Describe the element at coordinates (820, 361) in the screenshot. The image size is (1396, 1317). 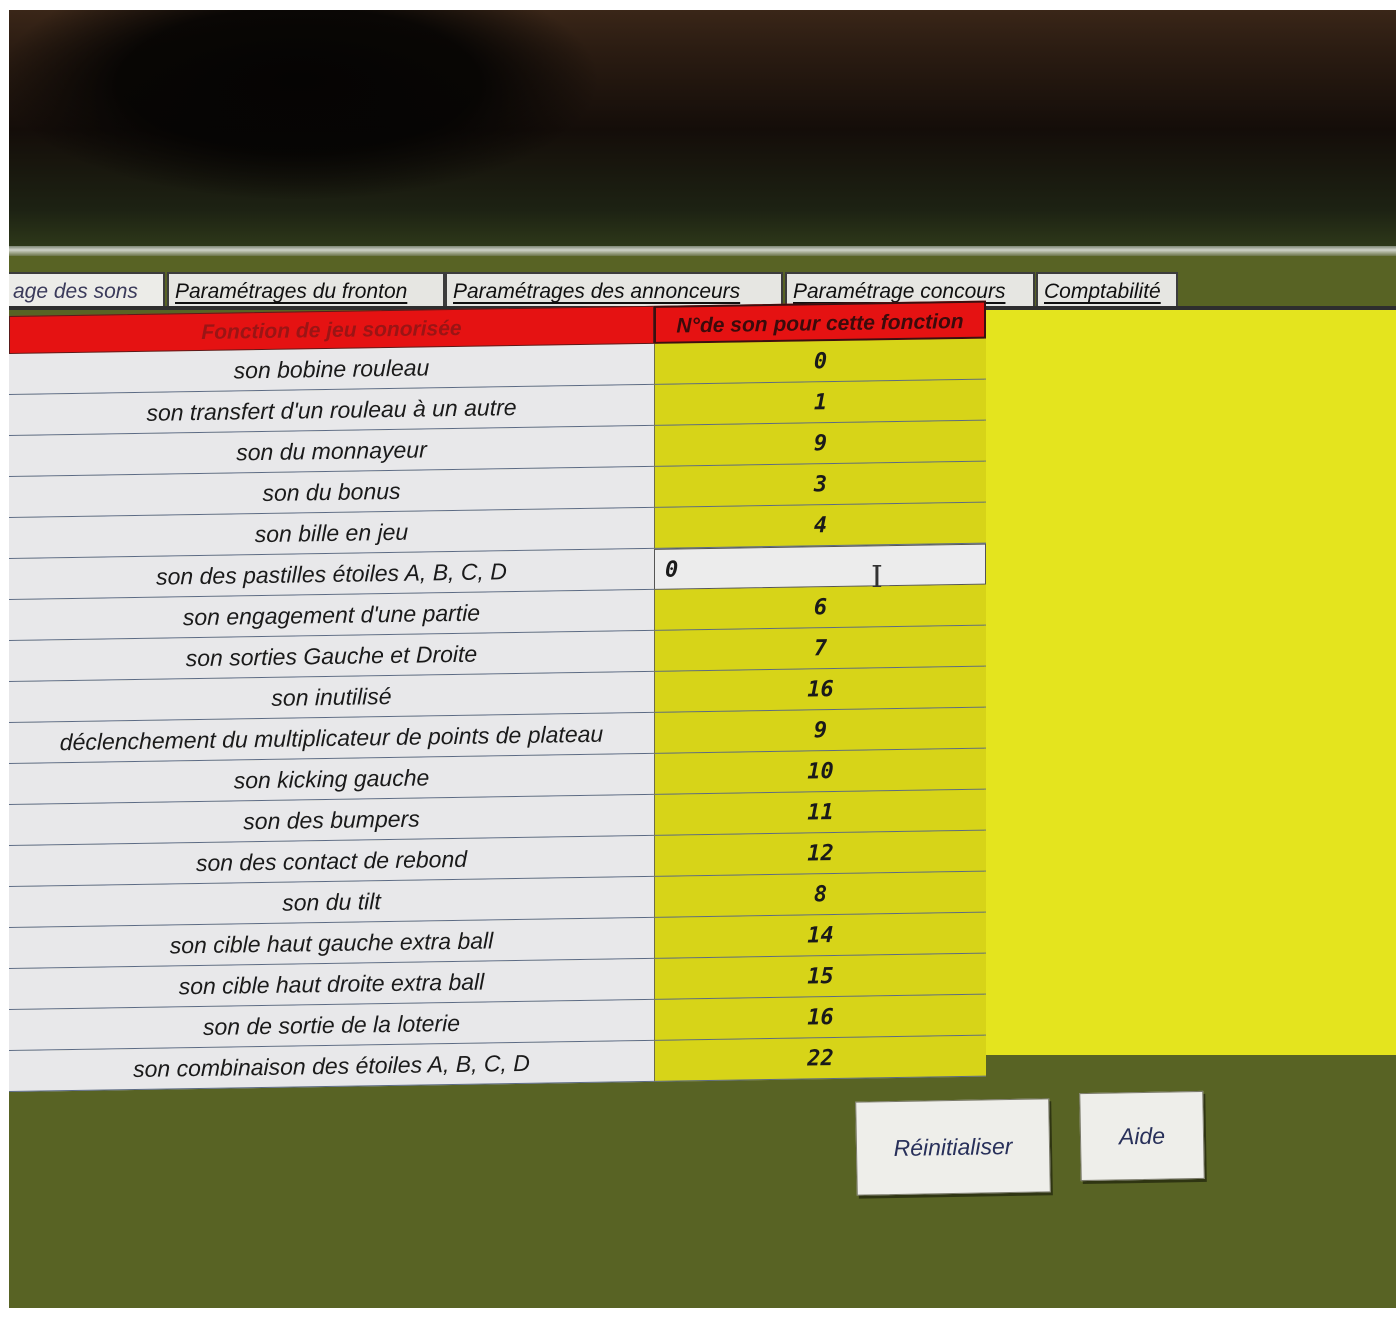
I see `sound-number-cell: 0` at that location.